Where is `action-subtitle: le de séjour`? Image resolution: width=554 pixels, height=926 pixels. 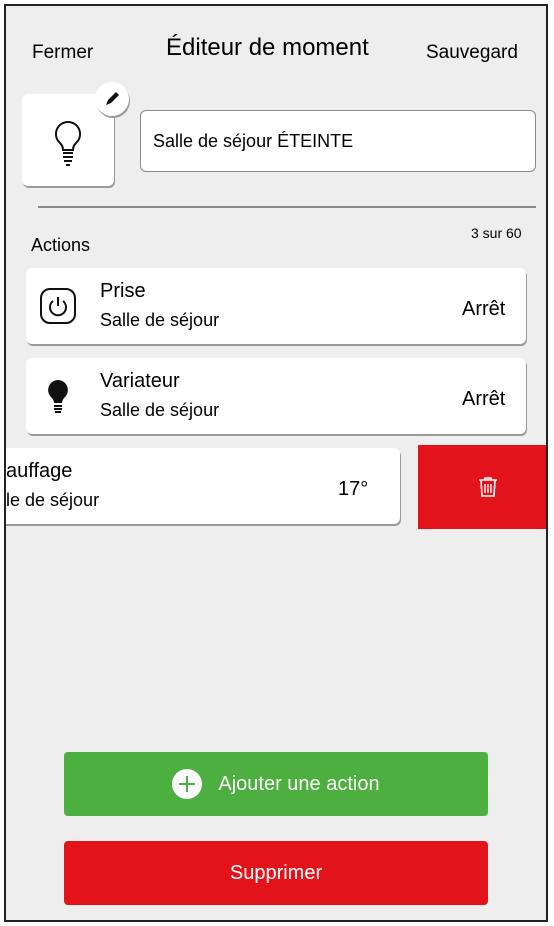 action-subtitle: le de séjour is located at coordinates (53, 500).